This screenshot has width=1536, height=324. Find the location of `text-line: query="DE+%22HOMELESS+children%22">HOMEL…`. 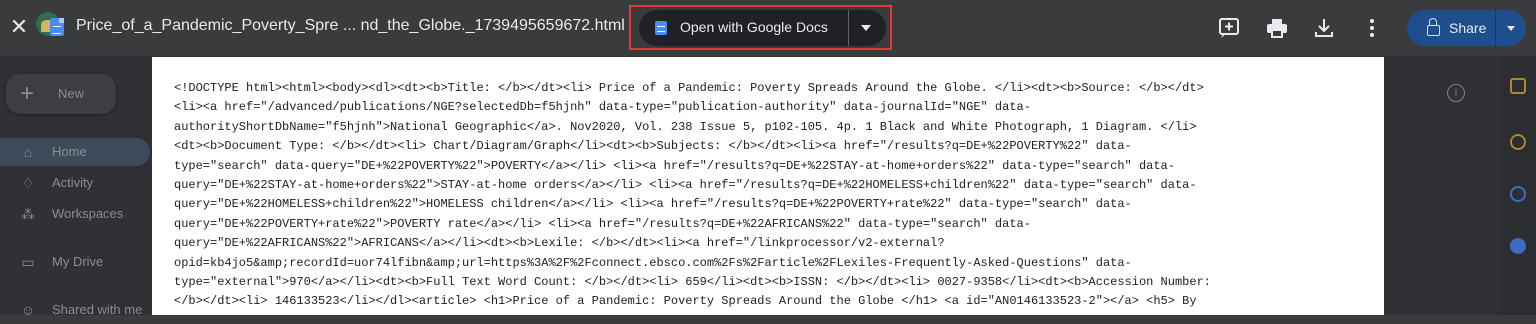

text-line: query="DE+%22HOMELESS+children%22">HOMEL… is located at coordinates (653, 204).